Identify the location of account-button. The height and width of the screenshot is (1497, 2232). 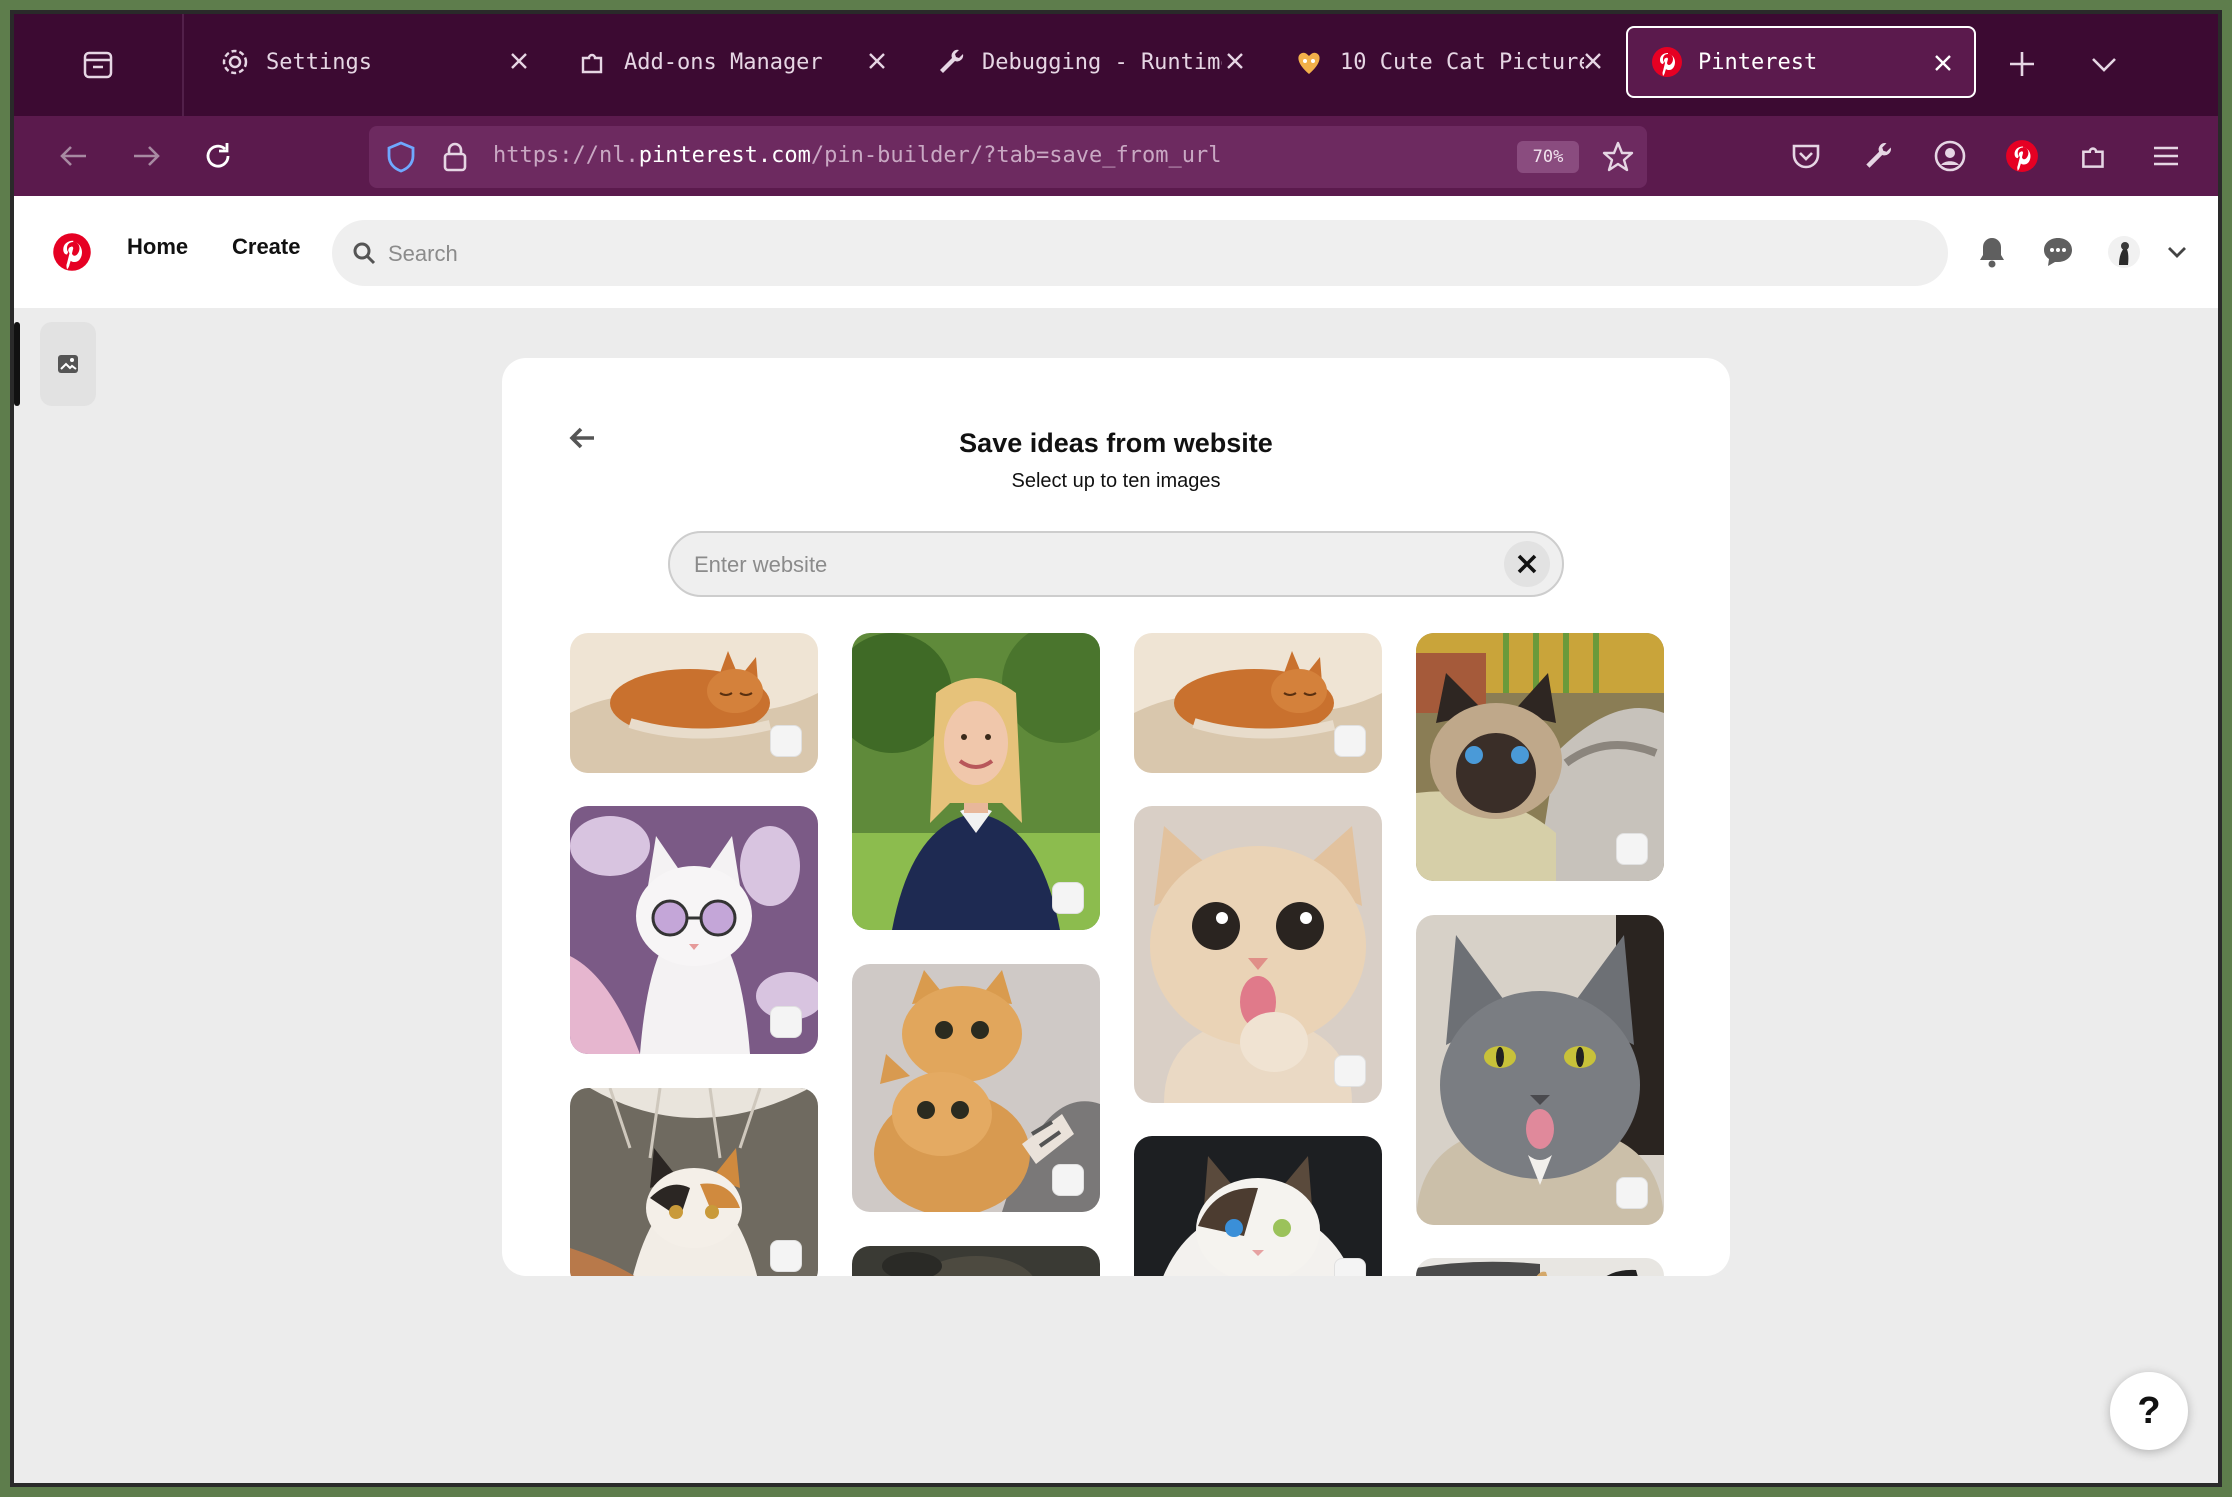
(1950, 156).